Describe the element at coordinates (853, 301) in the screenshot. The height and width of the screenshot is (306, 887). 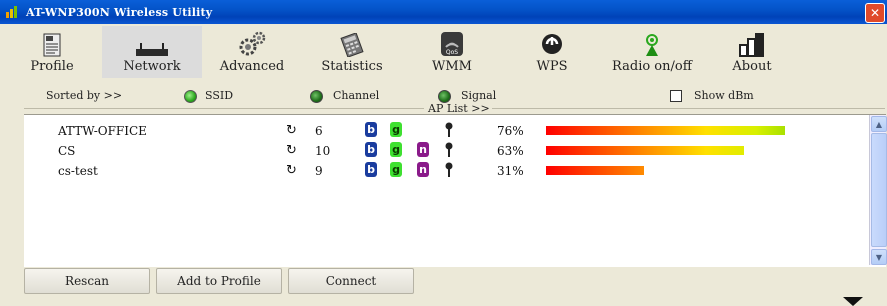
I see `expand-arrow-icon` at that location.